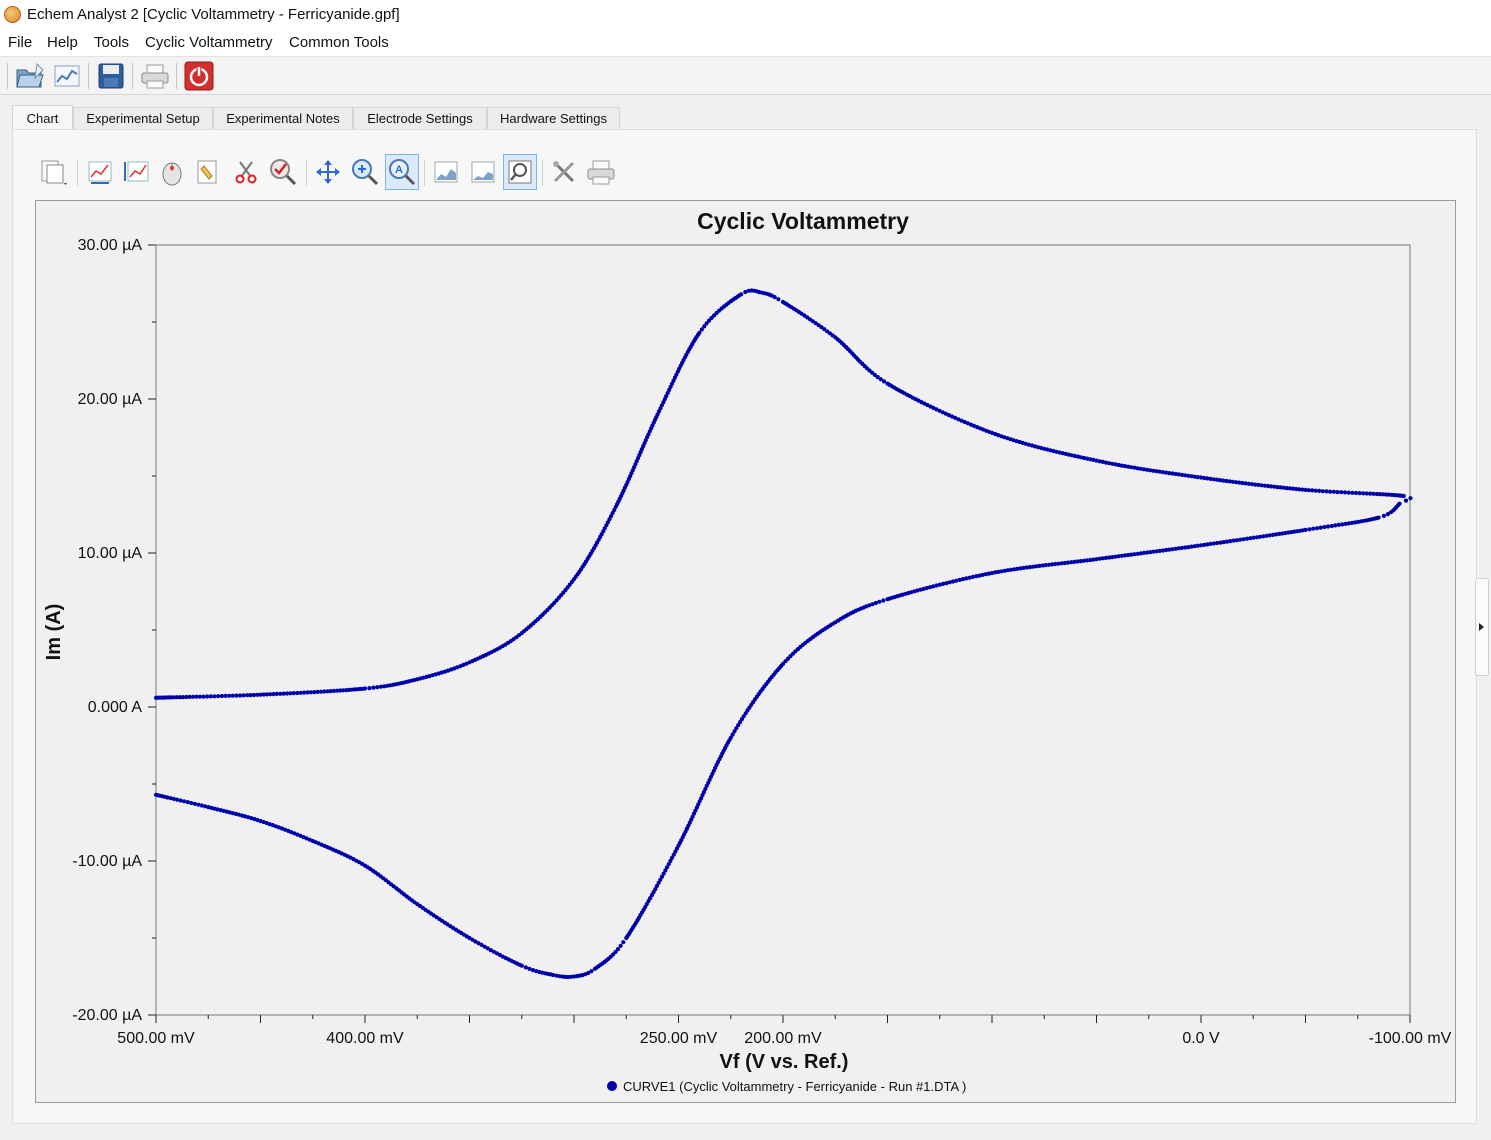 The width and height of the screenshot is (1491, 1140). I want to click on legend-marker, so click(612, 1086).